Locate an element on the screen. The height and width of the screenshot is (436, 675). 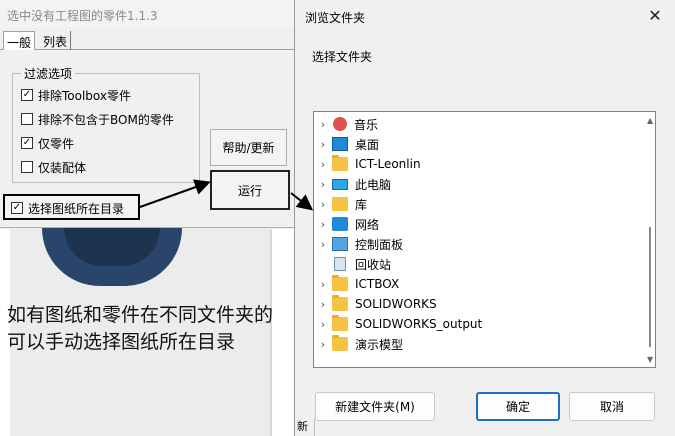
option-label: 选择图纸所在目录 is located at coordinates (76, 208).